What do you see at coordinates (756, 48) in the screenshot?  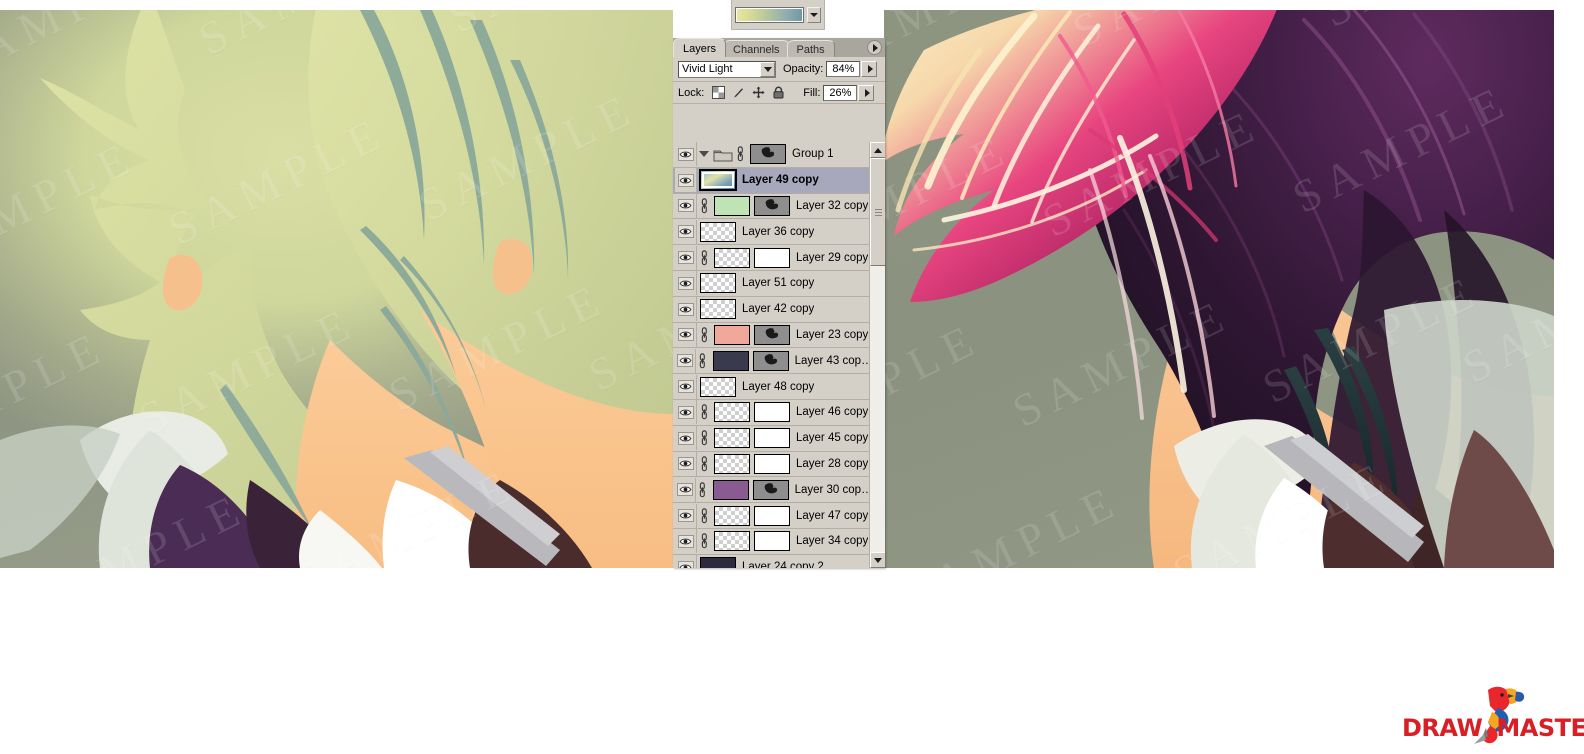 I see `tab-channels: Channels` at bounding box center [756, 48].